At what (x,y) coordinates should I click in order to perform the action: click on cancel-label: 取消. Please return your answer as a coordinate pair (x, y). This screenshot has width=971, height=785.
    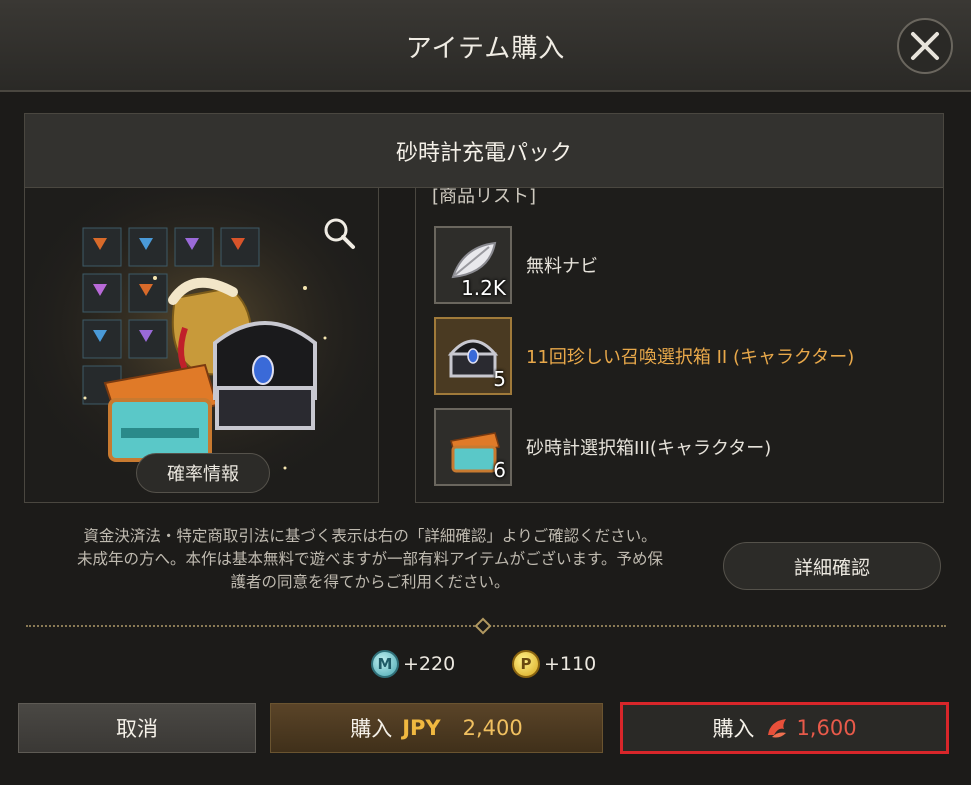
    Looking at the image, I should click on (137, 729).